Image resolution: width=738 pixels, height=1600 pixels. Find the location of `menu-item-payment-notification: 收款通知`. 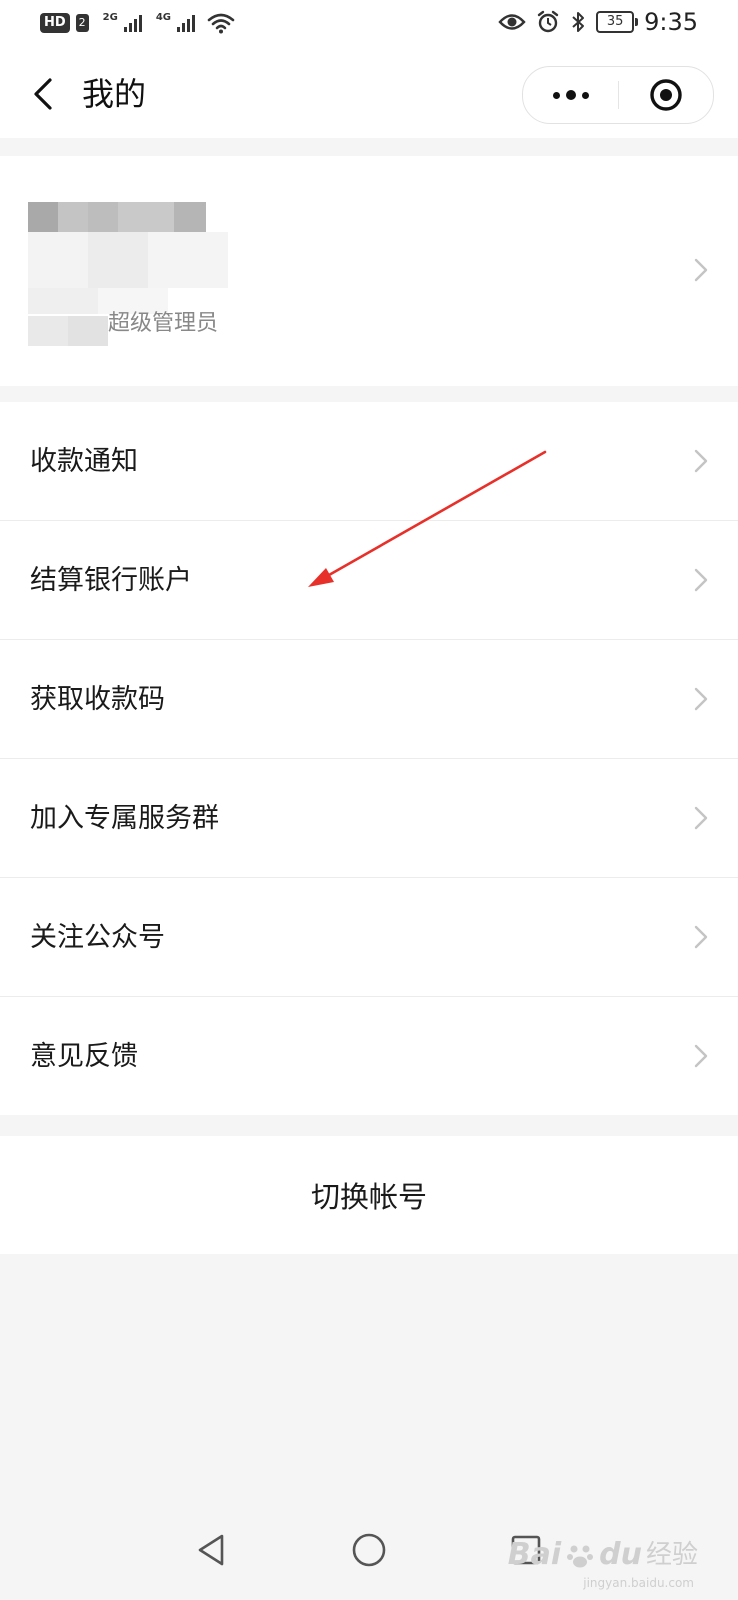

menu-item-payment-notification: 收款通知 is located at coordinates (369, 461).